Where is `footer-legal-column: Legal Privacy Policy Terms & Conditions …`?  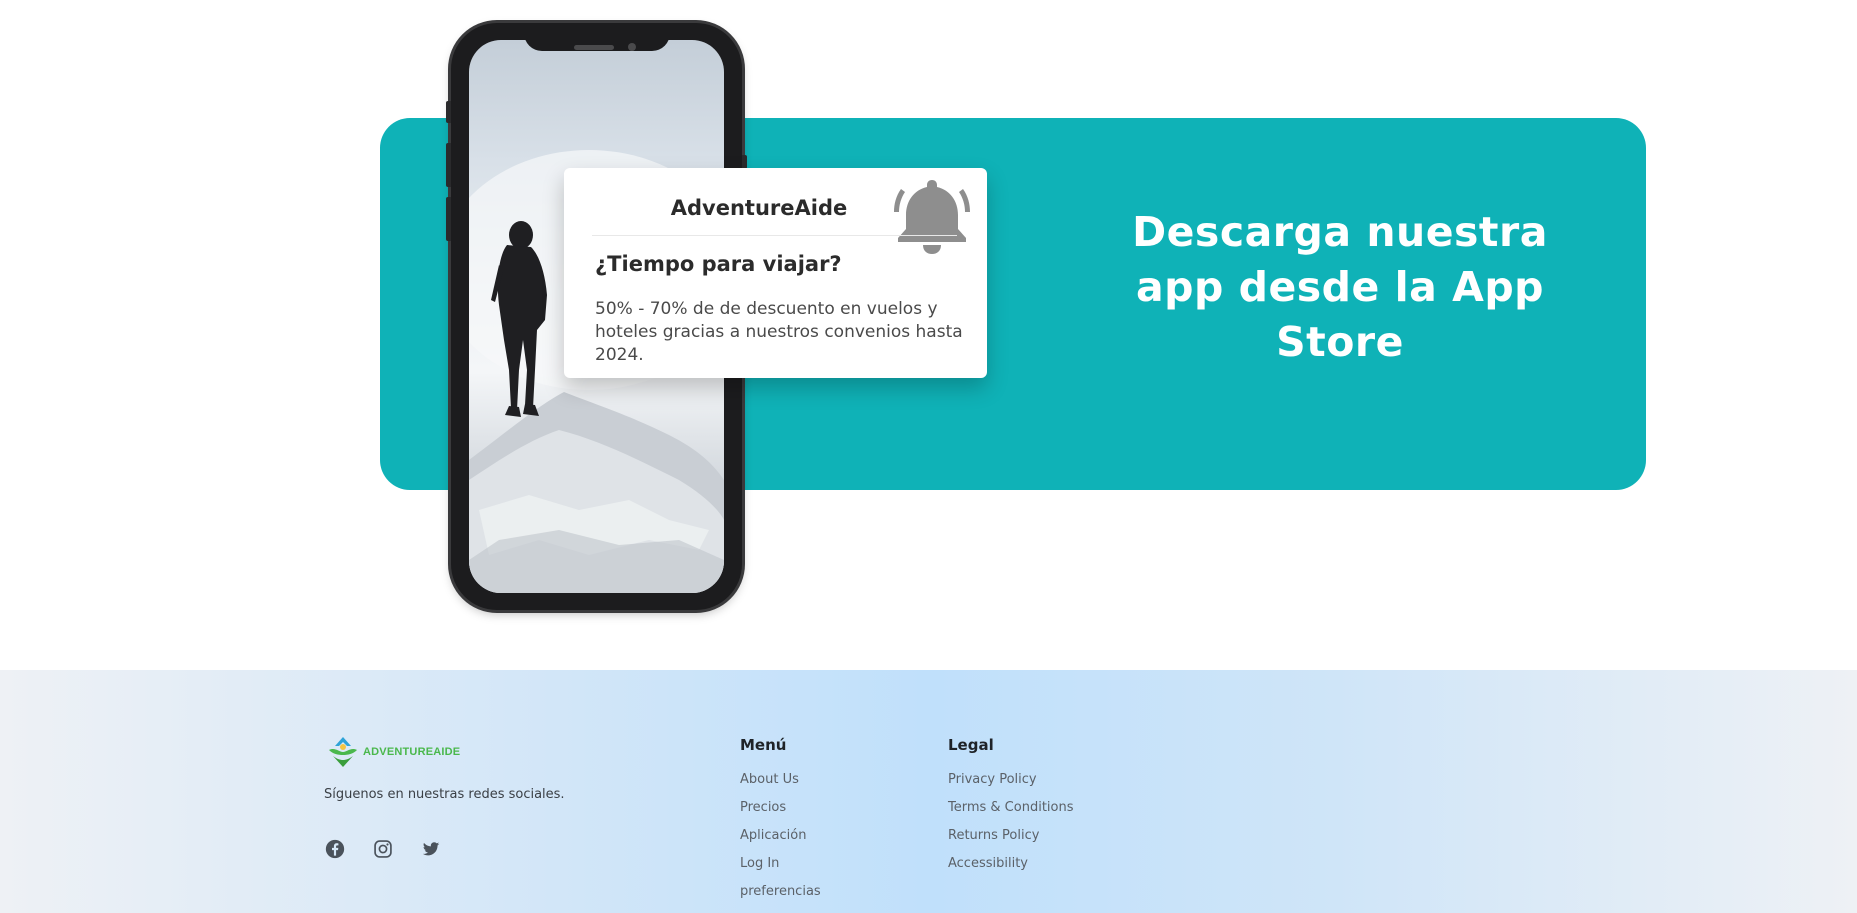 footer-legal-column: Legal Privacy Policy Terms & Conditions … is located at coordinates (1011, 809).